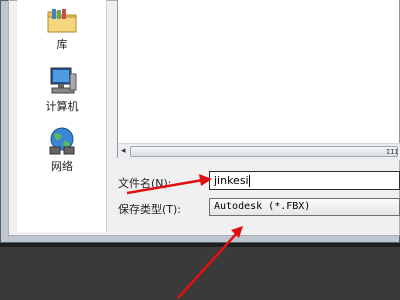 The image size is (400, 300). What do you see at coordinates (145, 183) in the screenshot?
I see `filename-label: 文件名(N):` at bounding box center [145, 183].